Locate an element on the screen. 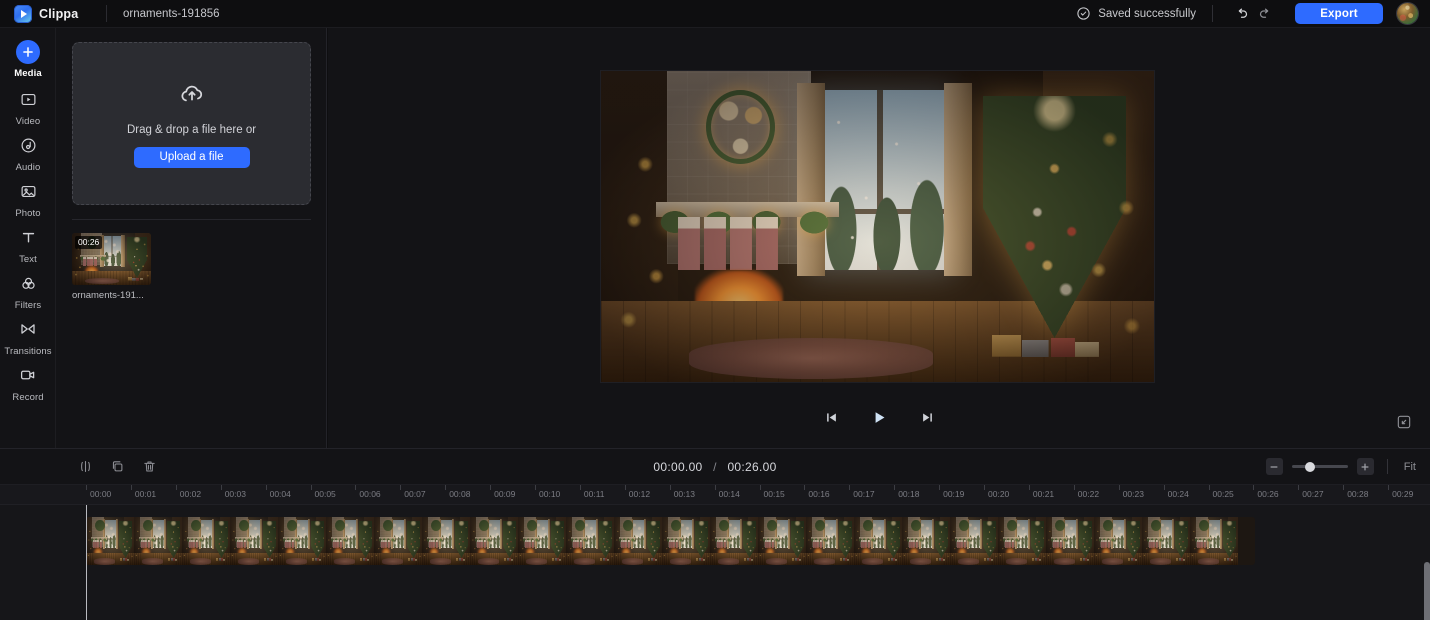 This screenshot has height=620, width=1430. sidebar-item-video: Video is located at coordinates (28, 109).